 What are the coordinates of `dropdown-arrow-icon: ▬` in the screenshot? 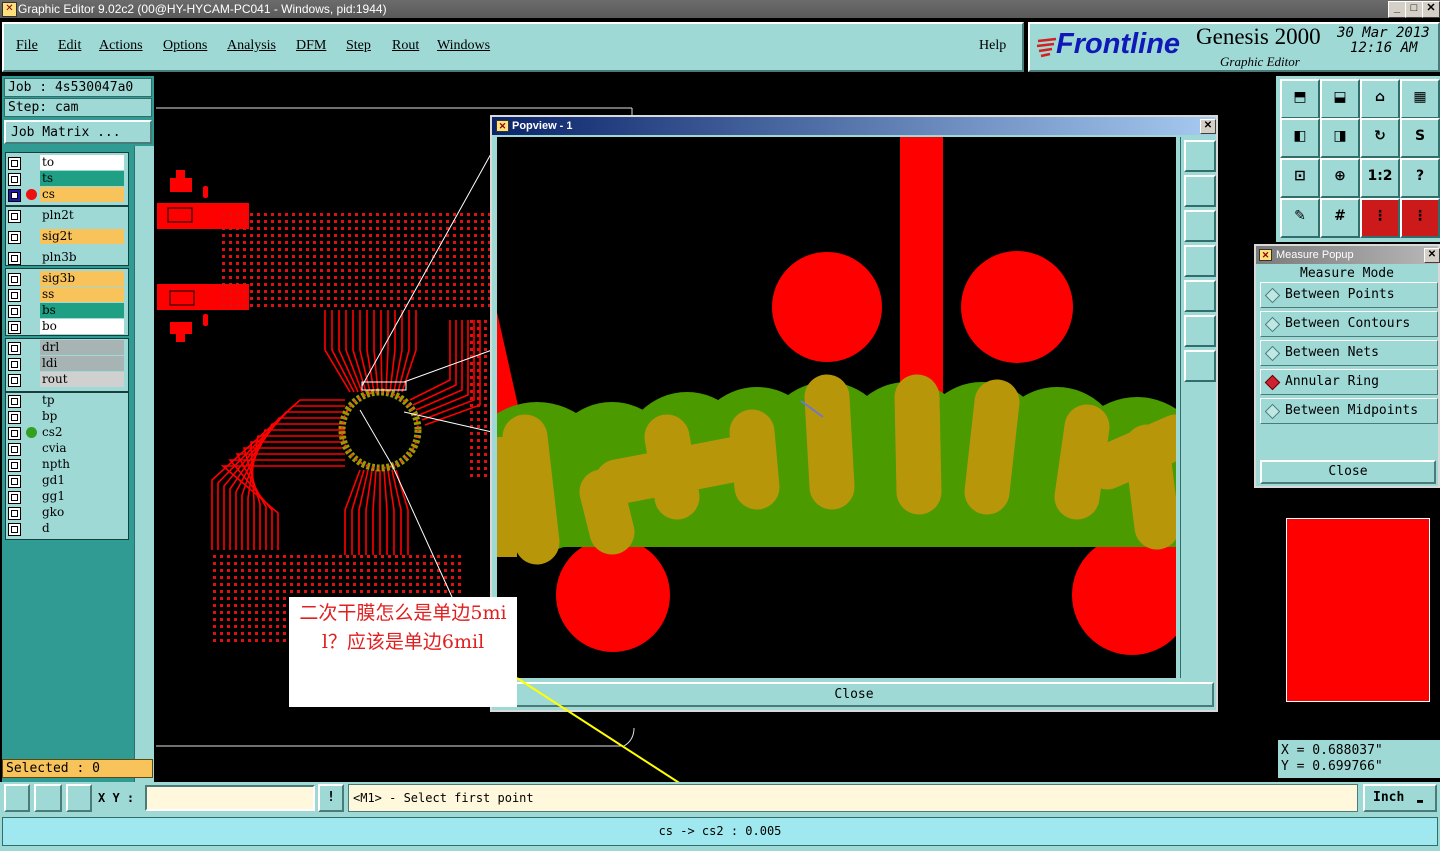 It's located at (1420, 801).